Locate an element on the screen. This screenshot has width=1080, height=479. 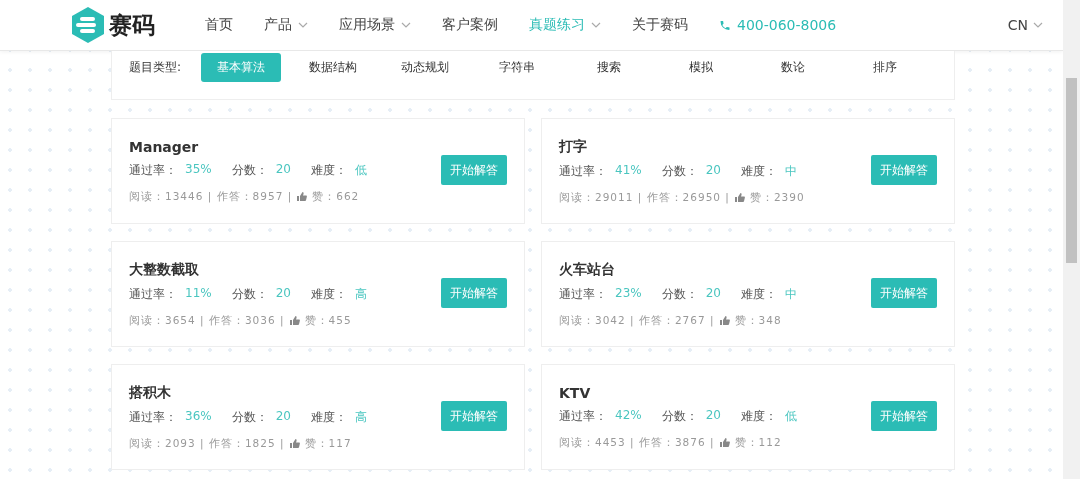
metric-value: 36% is located at coordinates (198, 416).